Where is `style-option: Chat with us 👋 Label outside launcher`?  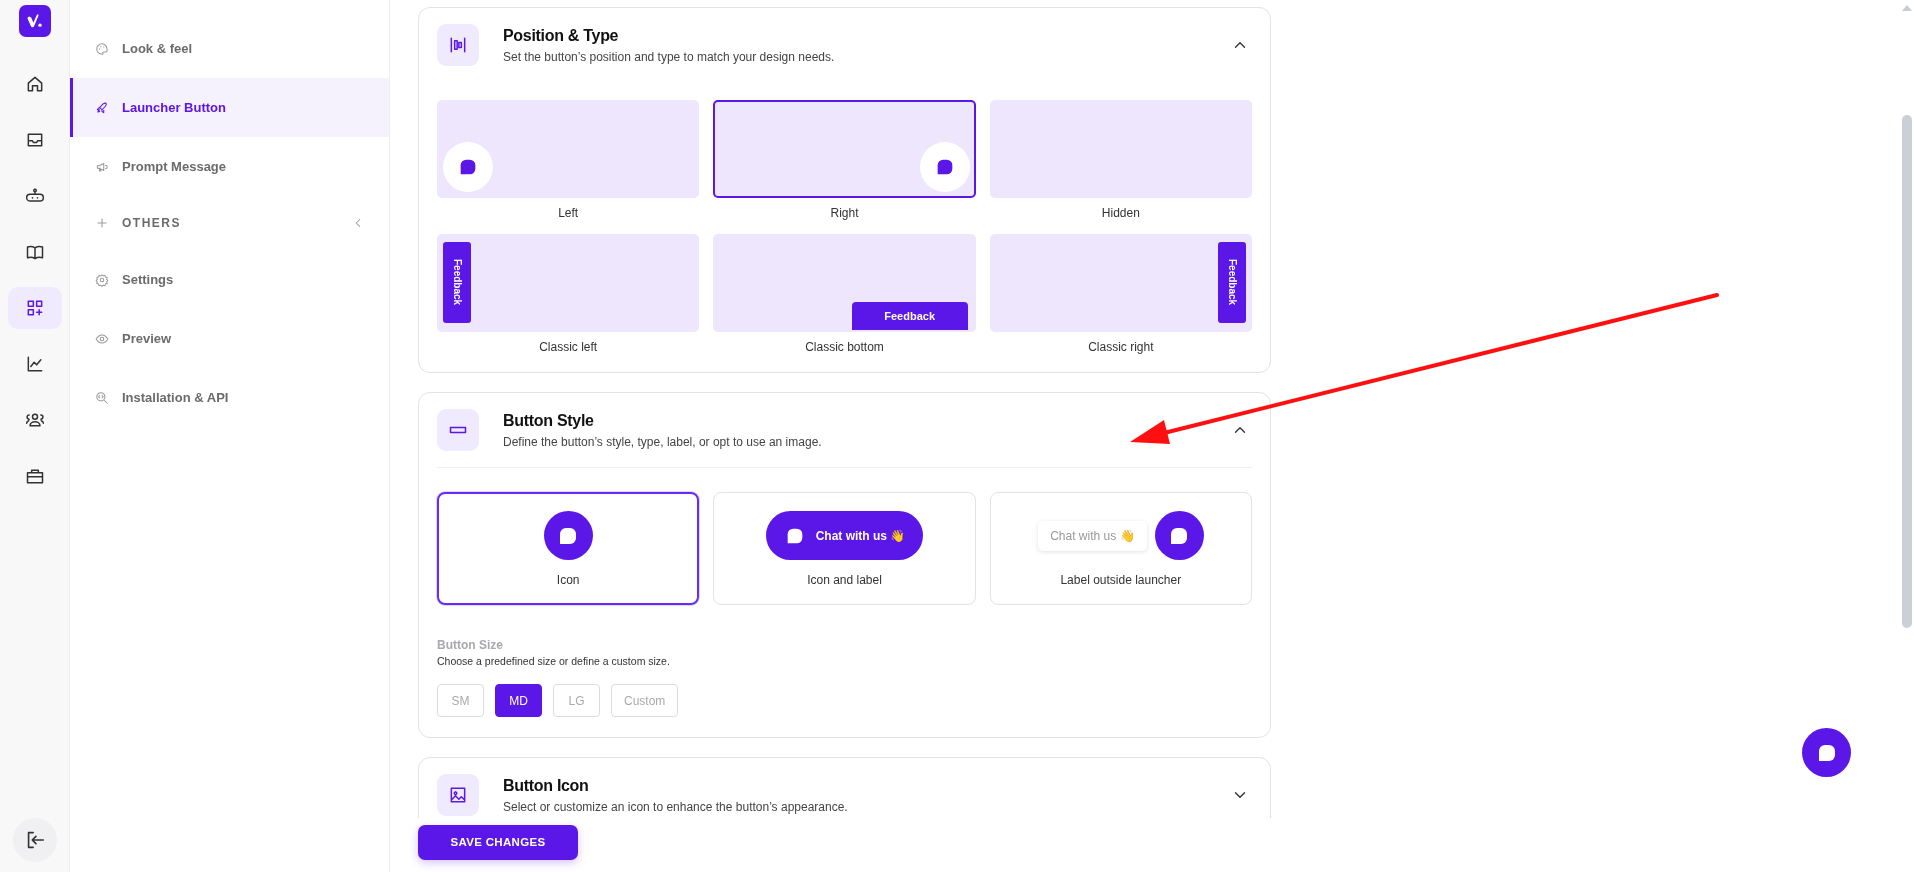 style-option: Chat with us 👋 Label outside launcher is located at coordinates (1120, 548).